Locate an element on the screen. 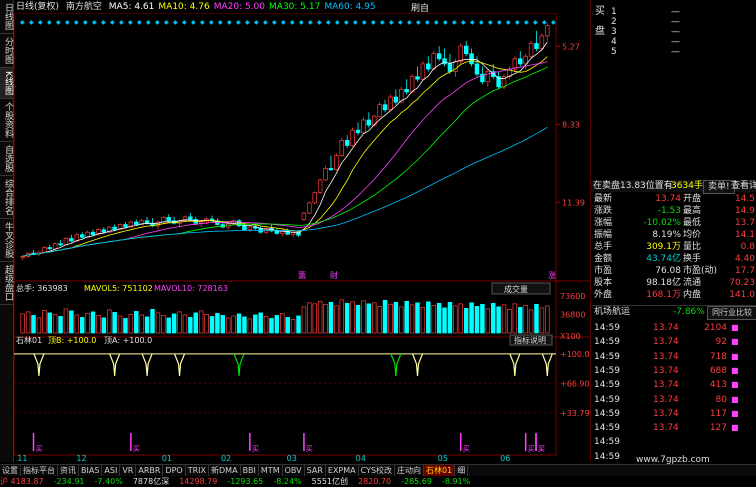  view-detail-link: 查看详 is located at coordinates (743, 186).